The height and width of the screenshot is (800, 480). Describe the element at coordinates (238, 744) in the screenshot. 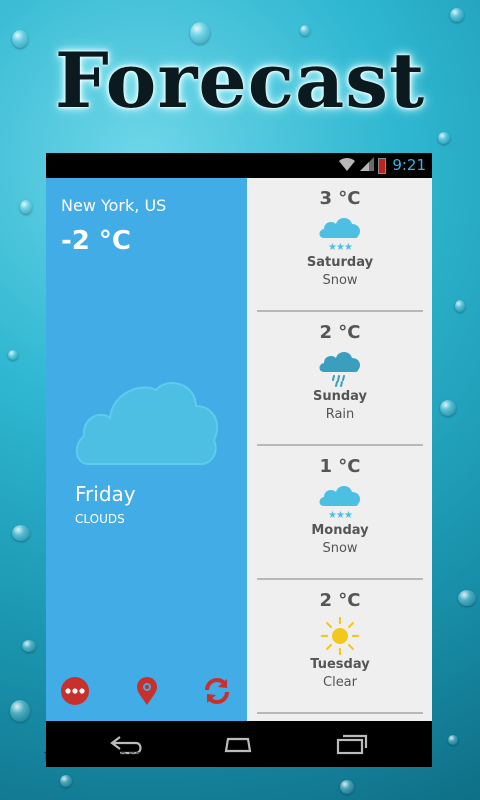

I see `home-icon` at that location.